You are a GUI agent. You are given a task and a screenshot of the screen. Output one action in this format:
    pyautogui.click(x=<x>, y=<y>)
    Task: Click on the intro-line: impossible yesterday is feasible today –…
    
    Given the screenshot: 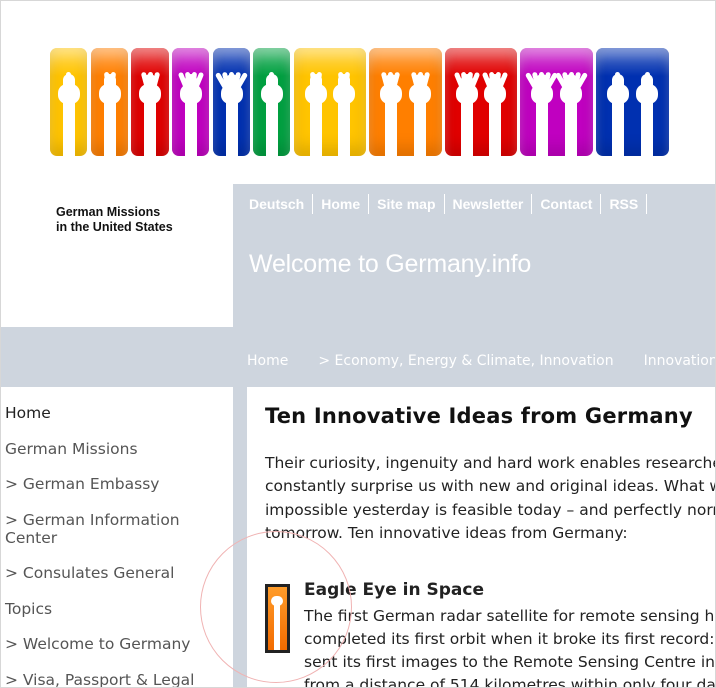 What is the action you would take?
    pyautogui.click(x=490, y=509)
    